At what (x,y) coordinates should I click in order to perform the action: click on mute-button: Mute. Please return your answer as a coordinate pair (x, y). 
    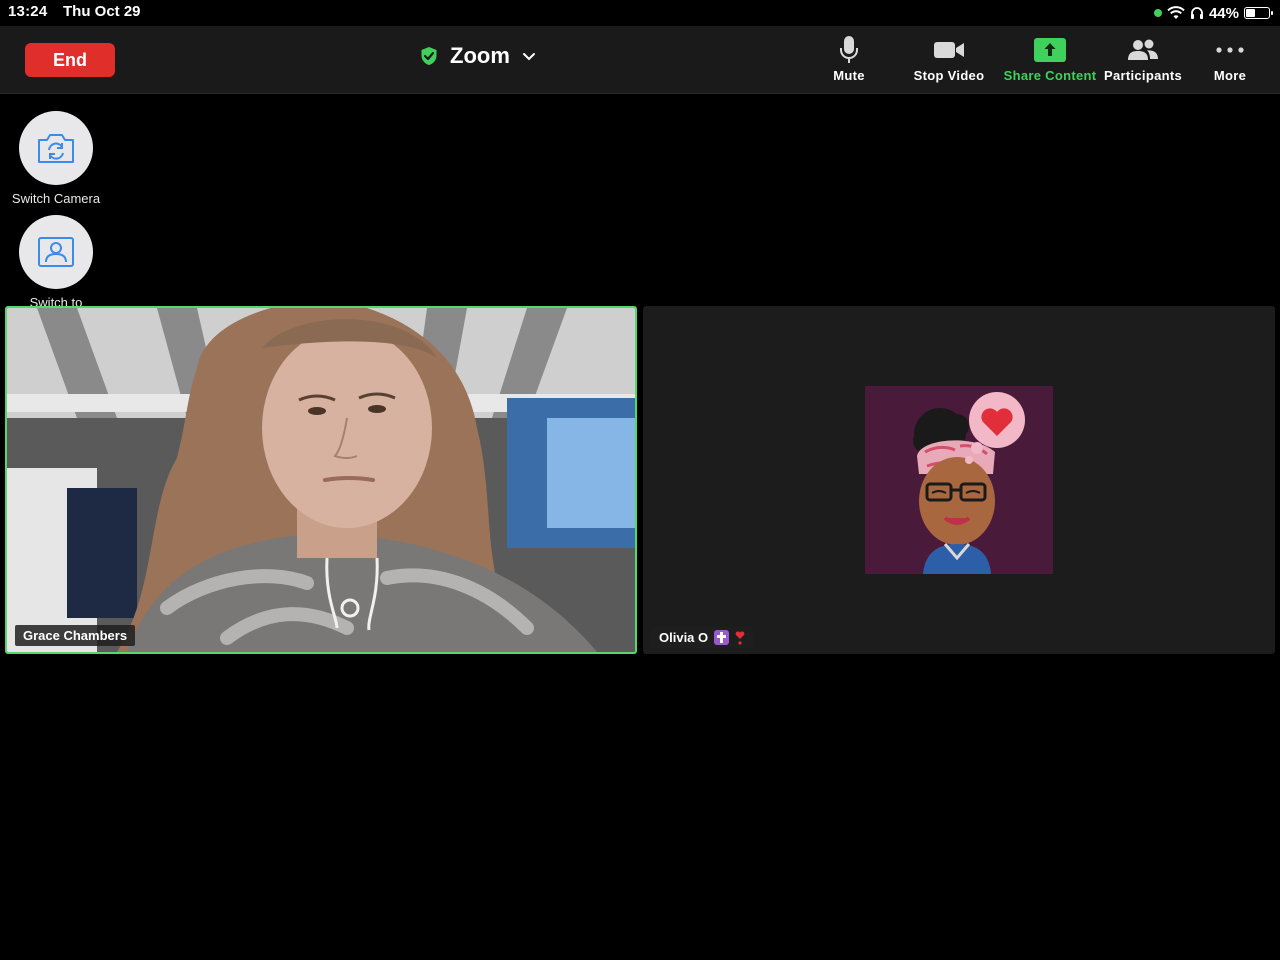
    Looking at the image, I should click on (849, 60).